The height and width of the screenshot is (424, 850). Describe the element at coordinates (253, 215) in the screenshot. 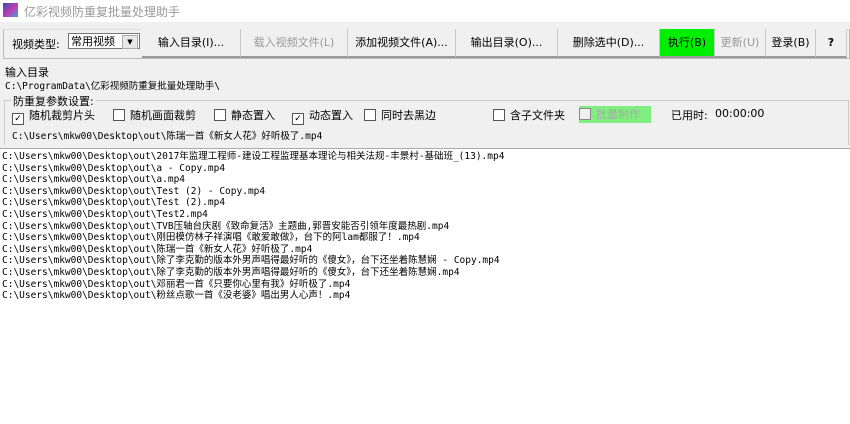

I see `list-item: C:\Users\mkw00\Desktop\out\Test2.mp4` at that location.